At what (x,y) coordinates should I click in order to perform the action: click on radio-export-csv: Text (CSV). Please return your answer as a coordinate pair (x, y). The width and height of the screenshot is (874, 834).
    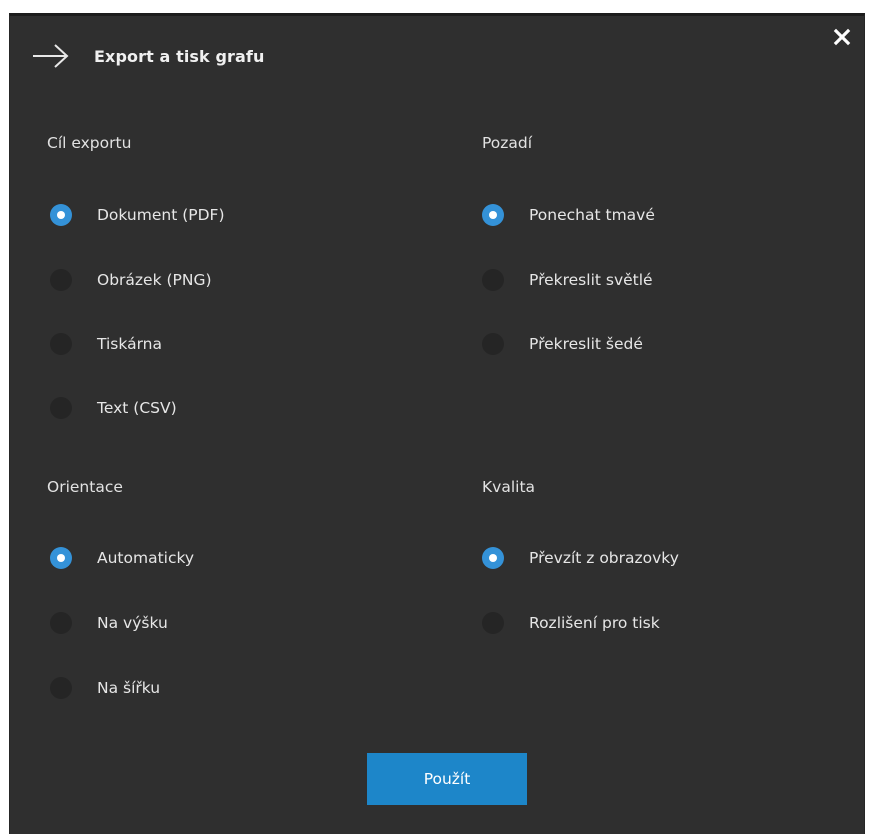
    Looking at the image, I should click on (113, 408).